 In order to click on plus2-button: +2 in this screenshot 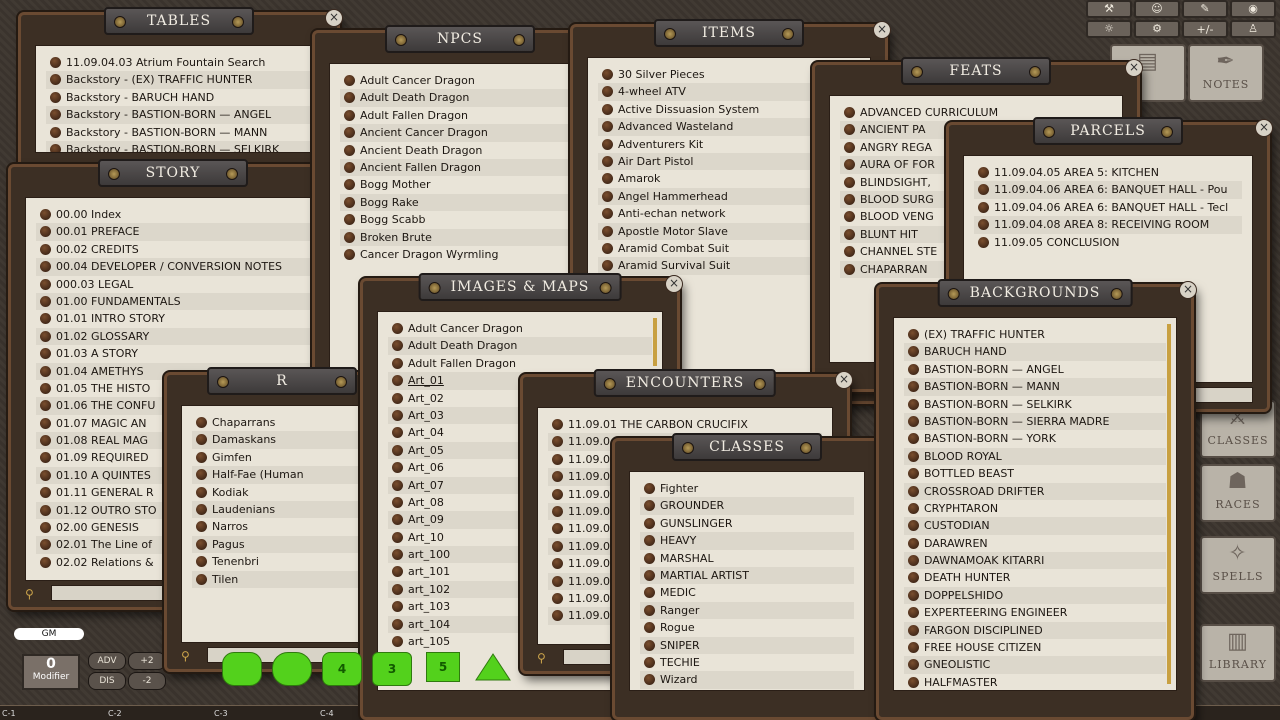, I will do `click(147, 661)`.